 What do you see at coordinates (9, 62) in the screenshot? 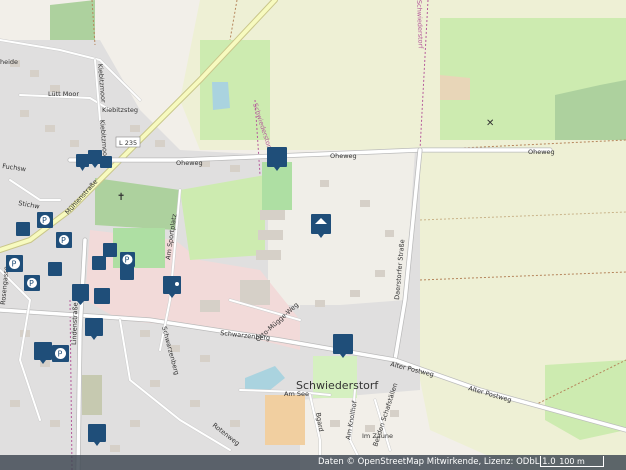
I see `road-label-heide: heide` at bounding box center [9, 62].